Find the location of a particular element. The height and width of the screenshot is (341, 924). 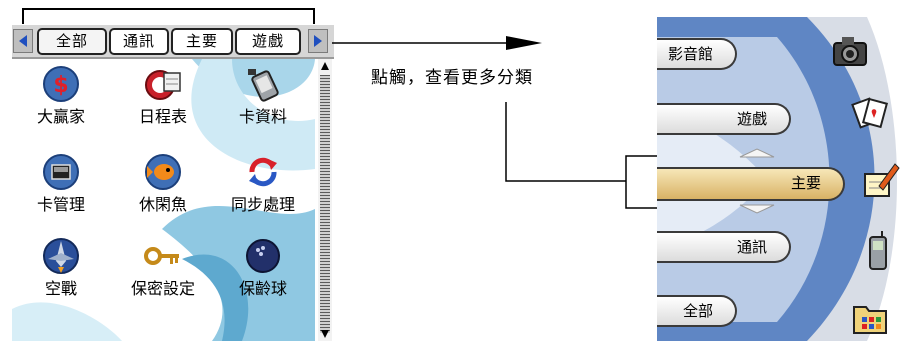

menu-item-all: 全部 is located at coordinates (697, 311).